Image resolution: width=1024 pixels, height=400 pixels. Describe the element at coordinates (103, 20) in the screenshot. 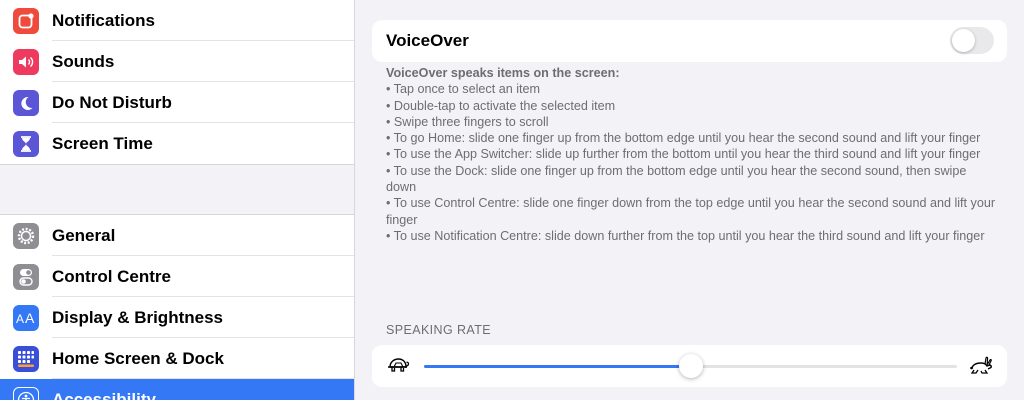

I see `sidebar-item-label: Notifications` at that location.